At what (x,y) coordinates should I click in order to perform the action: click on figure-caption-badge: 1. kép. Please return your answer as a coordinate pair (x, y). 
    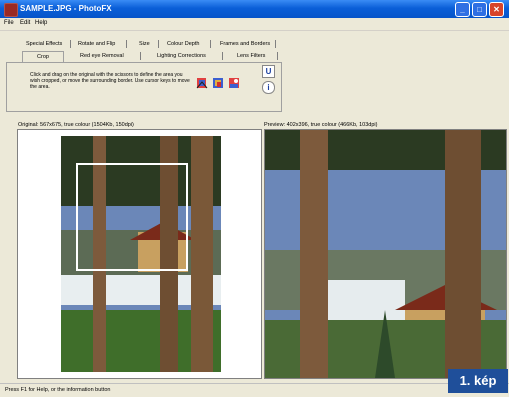
    Looking at the image, I should click on (478, 381).